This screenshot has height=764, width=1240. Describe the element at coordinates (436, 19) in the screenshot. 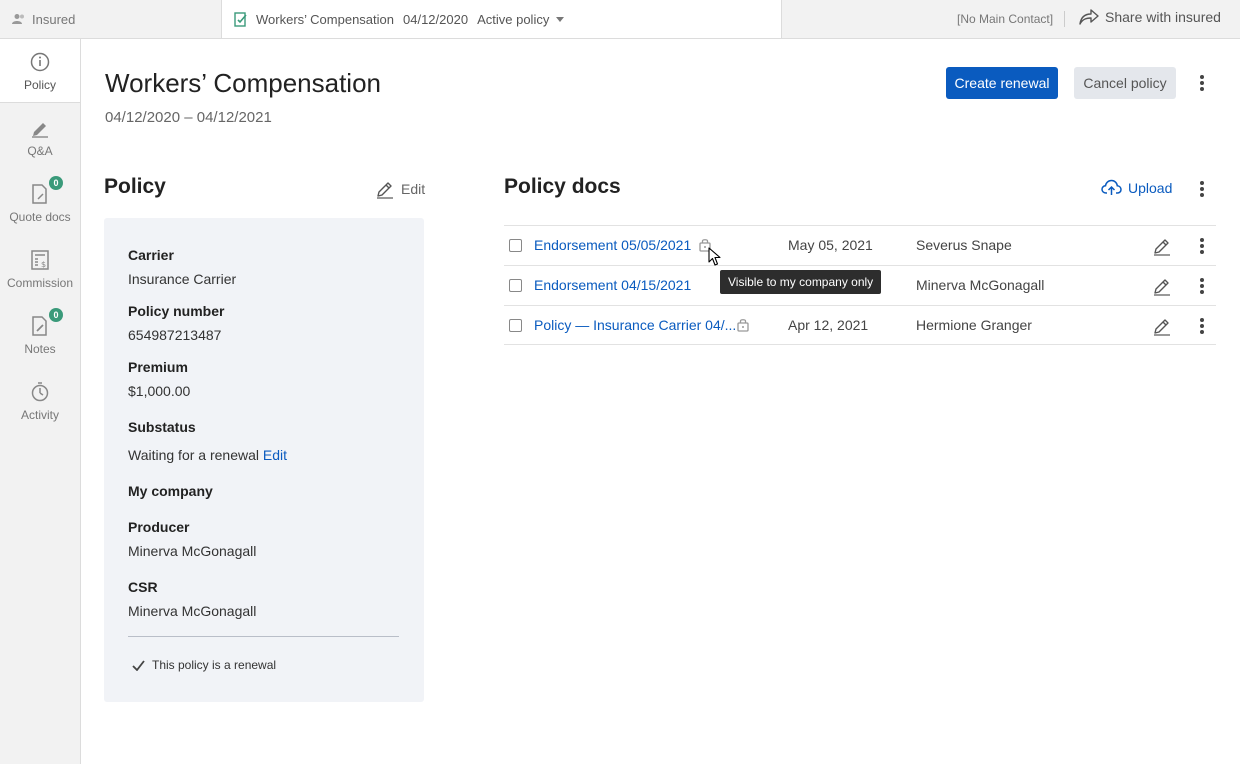

I see `policy-selector-date: 04/12/2020` at that location.